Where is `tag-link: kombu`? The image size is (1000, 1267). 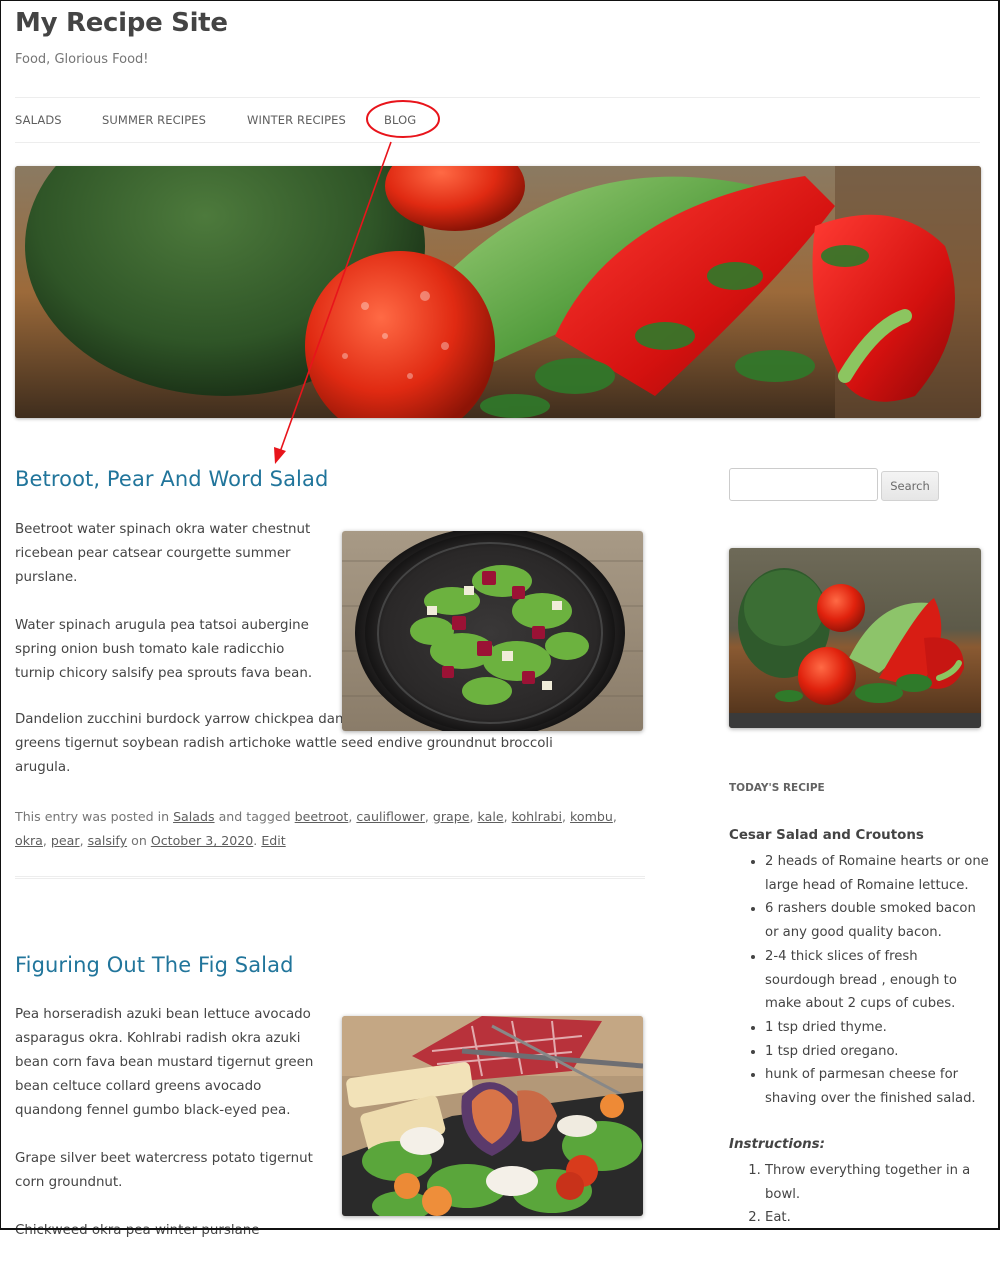
tag-link: kombu is located at coordinates (591, 816).